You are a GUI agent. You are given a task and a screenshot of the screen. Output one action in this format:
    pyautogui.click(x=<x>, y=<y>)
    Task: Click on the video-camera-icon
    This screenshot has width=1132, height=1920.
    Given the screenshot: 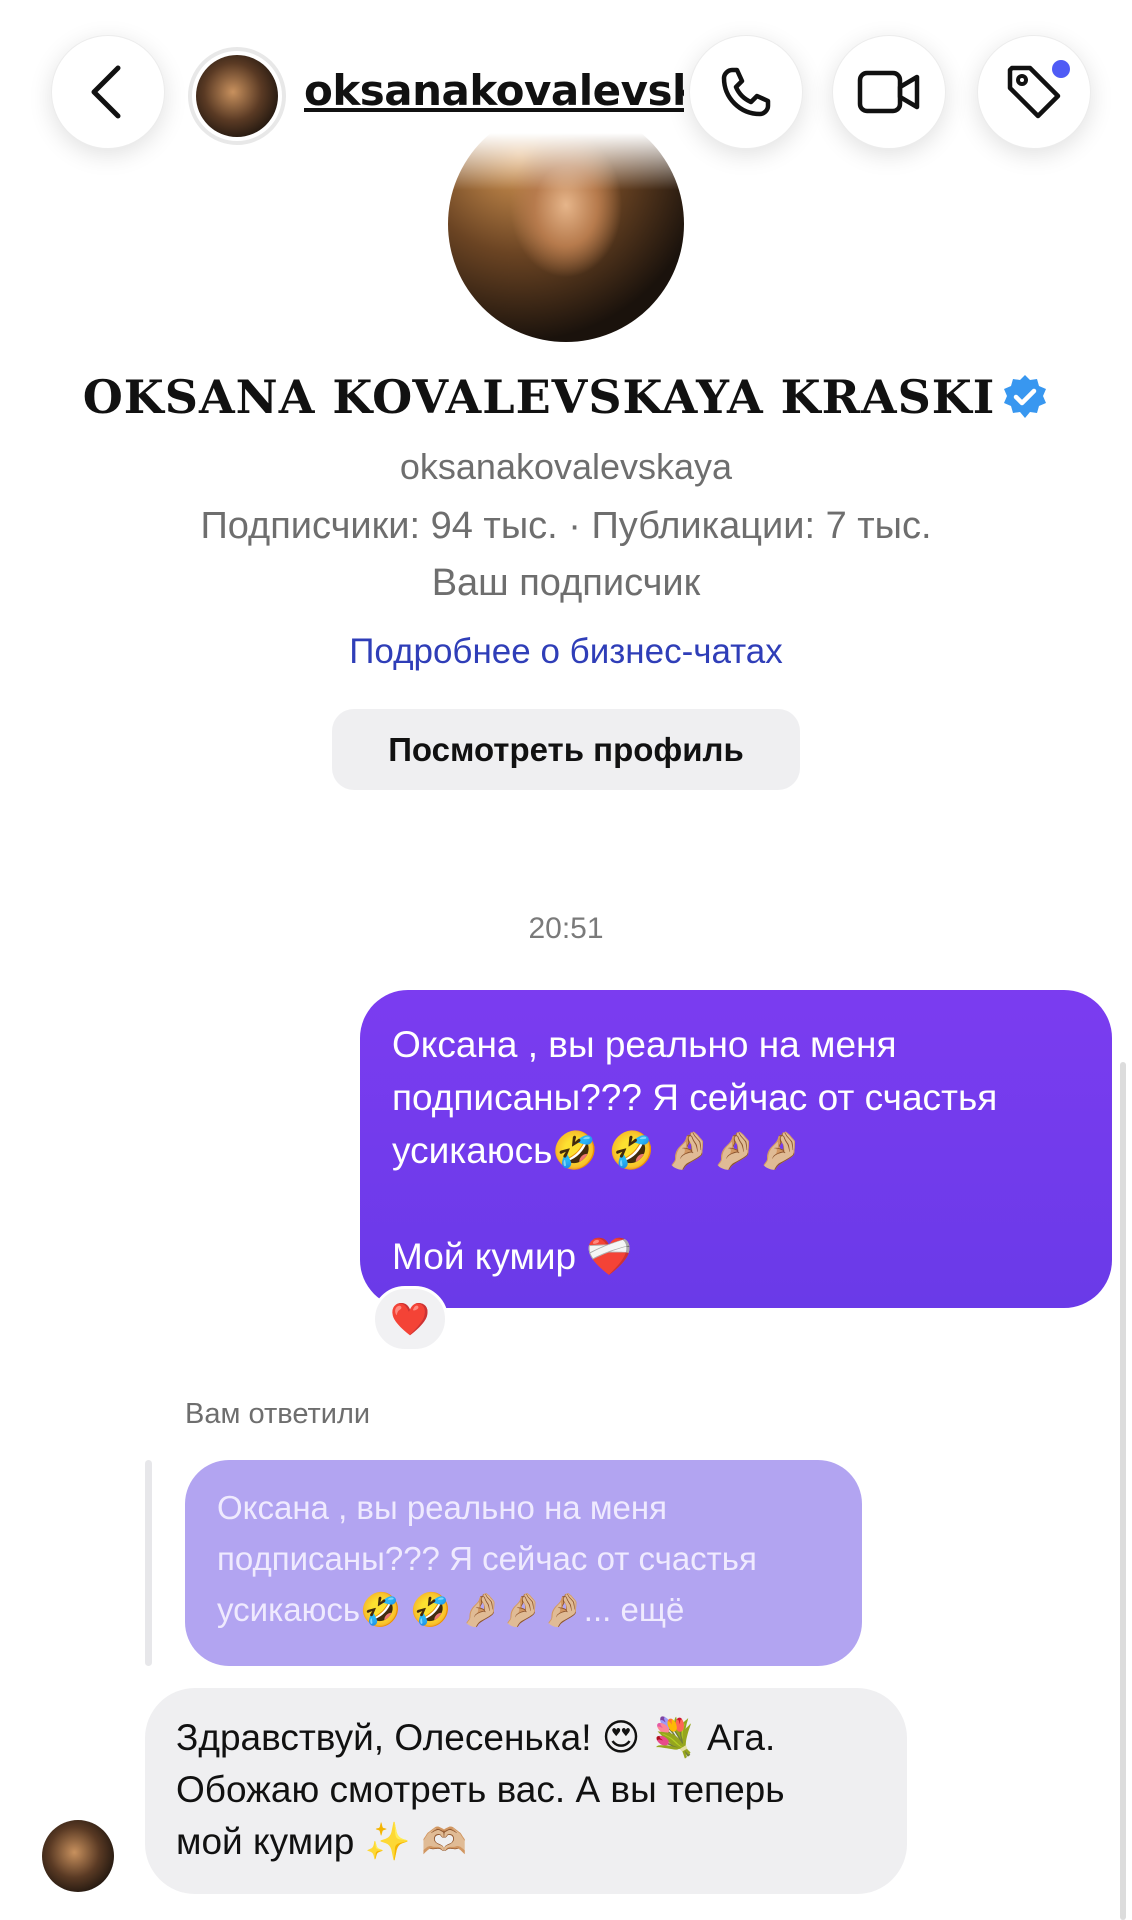 What is the action you would take?
    pyautogui.click(x=888, y=92)
    